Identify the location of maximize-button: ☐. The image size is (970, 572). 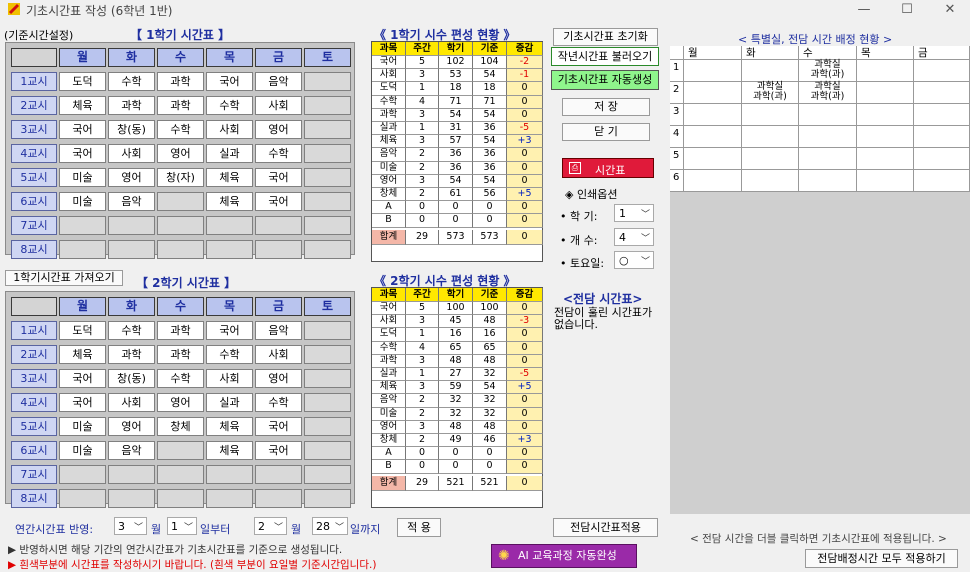
(907, 9).